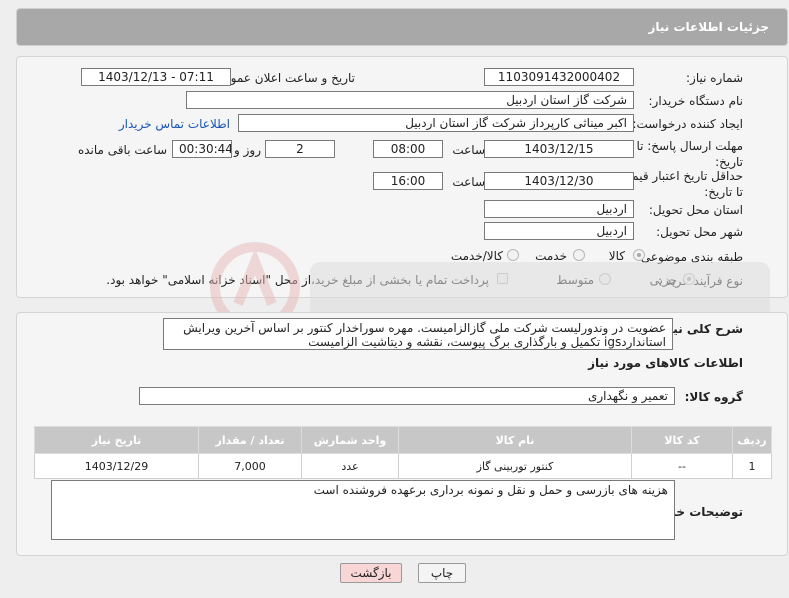 The image size is (789, 598). I want to click on cell-name: کنتور توربینی گاز, so click(515, 466).